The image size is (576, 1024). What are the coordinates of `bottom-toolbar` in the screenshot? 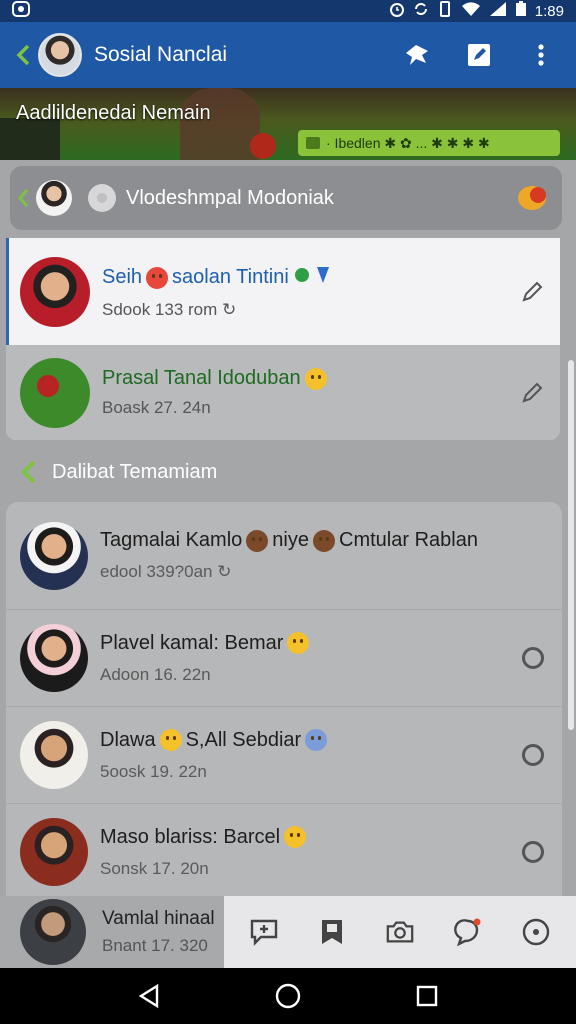 It's located at (400, 932).